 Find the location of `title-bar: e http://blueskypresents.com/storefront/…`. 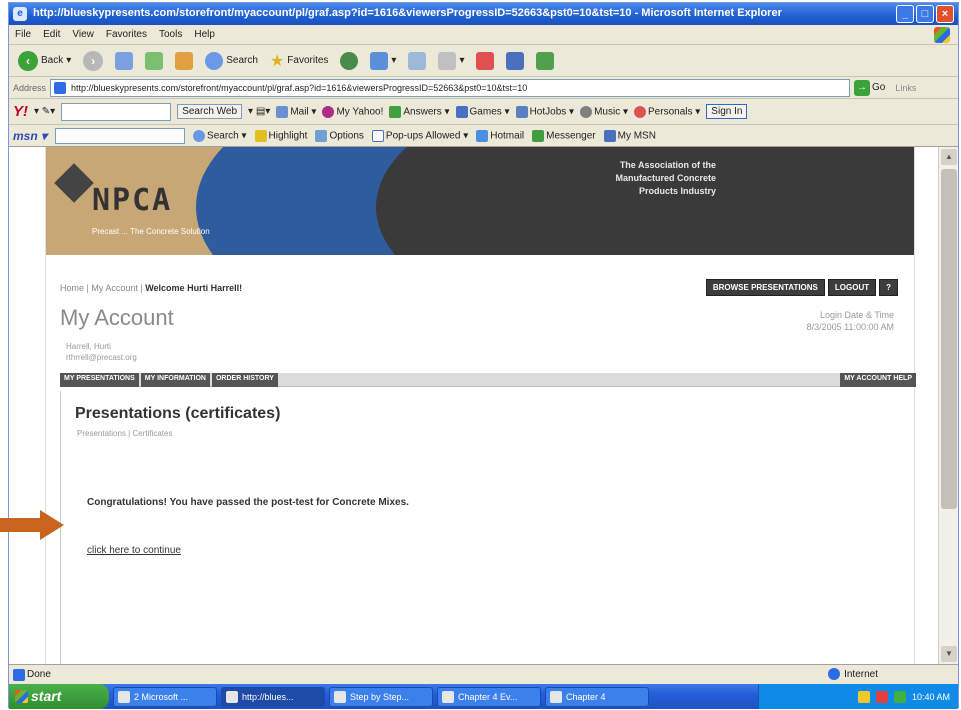

title-bar: e http://blueskypresents.com/storefront/… is located at coordinates (483, 14).